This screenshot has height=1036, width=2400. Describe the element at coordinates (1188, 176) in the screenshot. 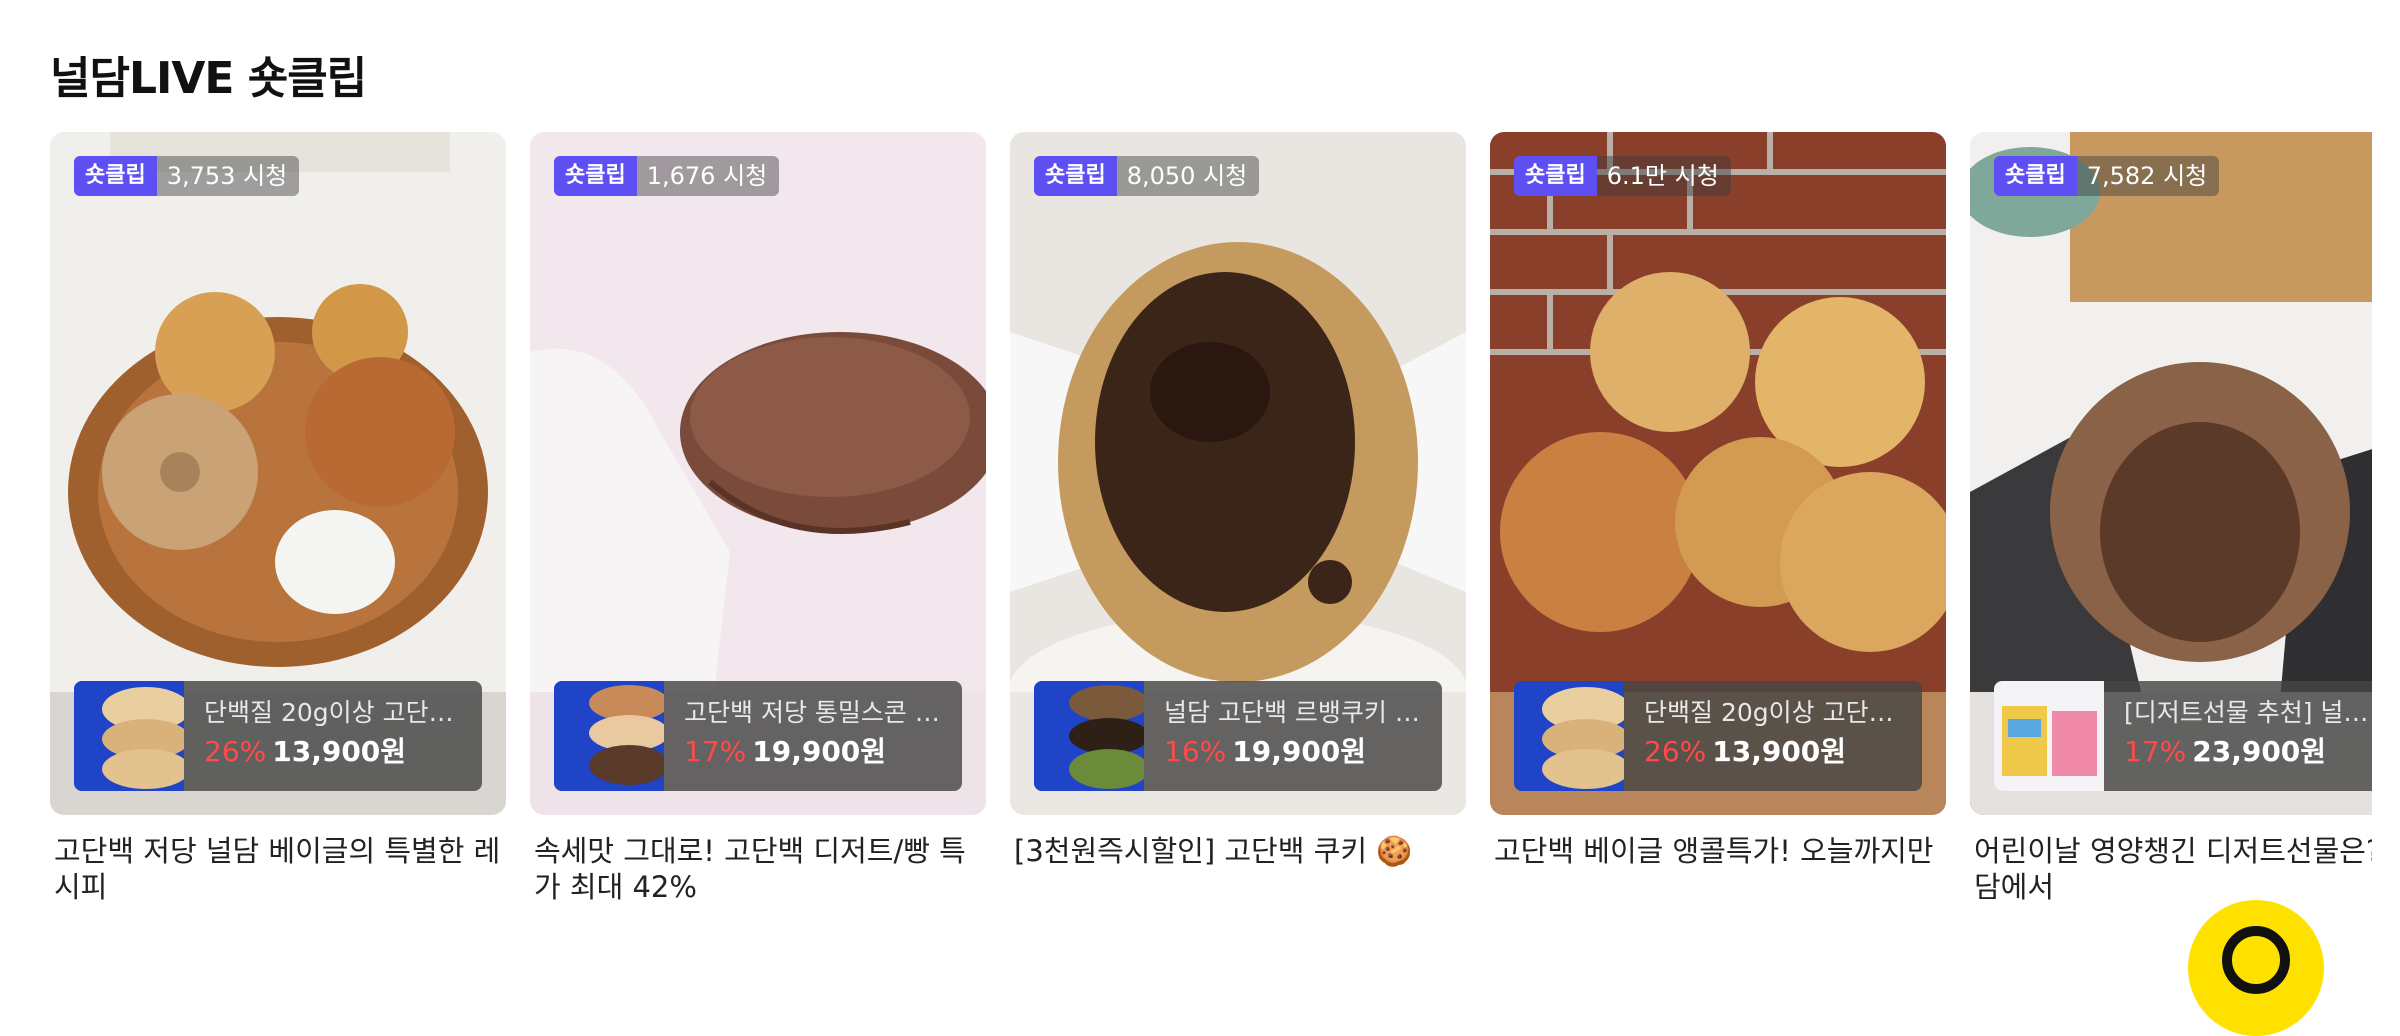

I see `view-count: 8,050 시청` at that location.